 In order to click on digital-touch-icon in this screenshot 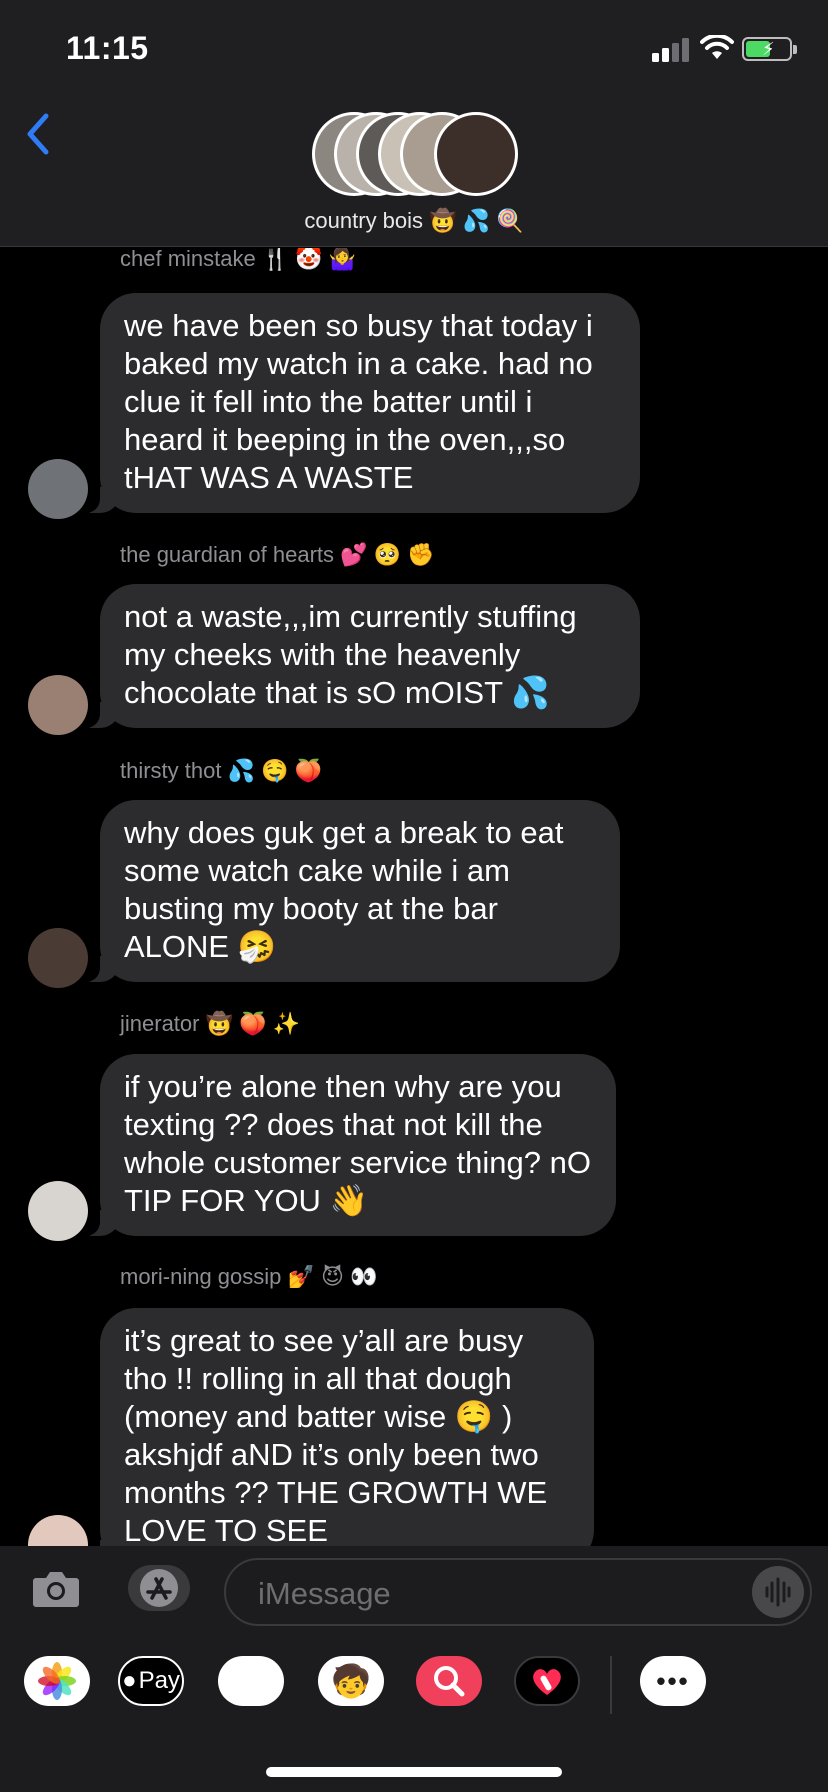, I will do `click(547, 1682)`.